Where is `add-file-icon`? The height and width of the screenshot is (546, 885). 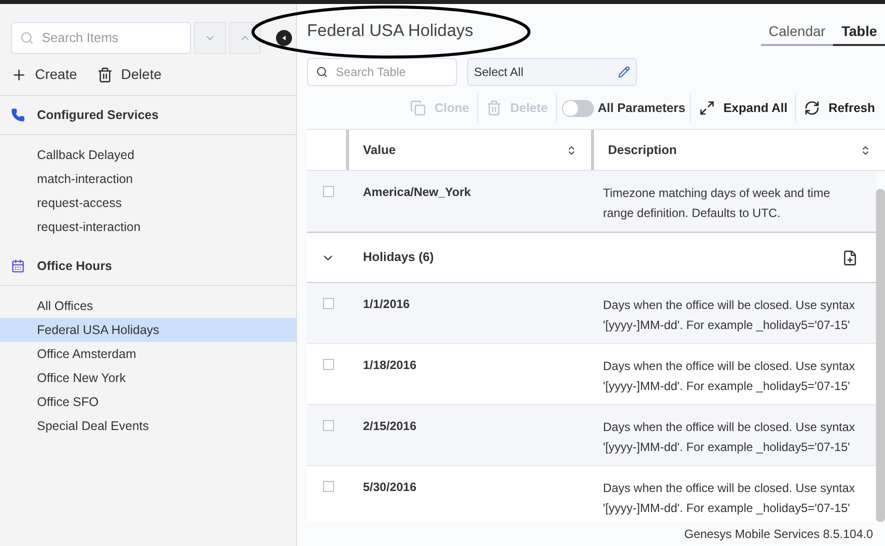
add-file-icon is located at coordinates (850, 258).